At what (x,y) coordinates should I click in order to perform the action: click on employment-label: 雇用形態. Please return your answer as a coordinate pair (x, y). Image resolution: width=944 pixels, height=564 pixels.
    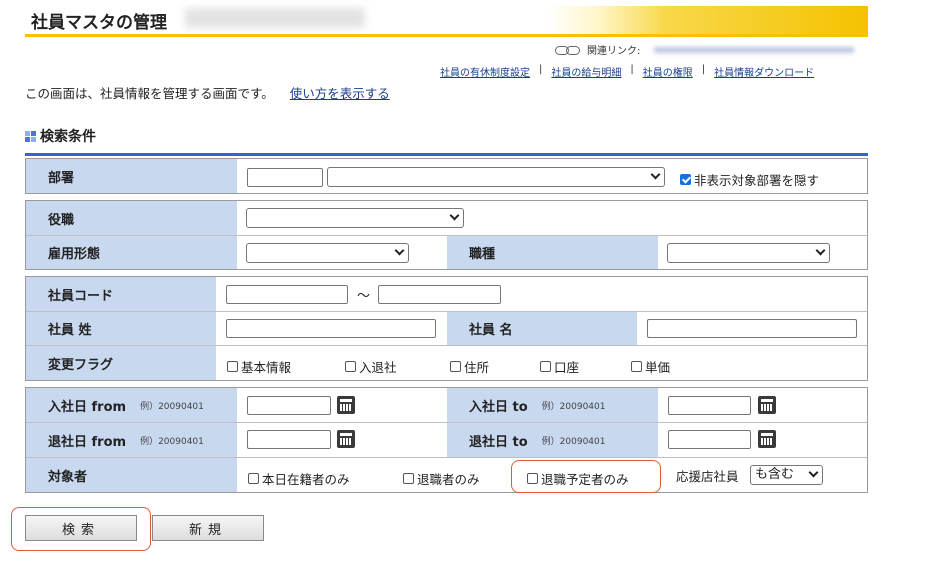
    Looking at the image, I should click on (131, 252).